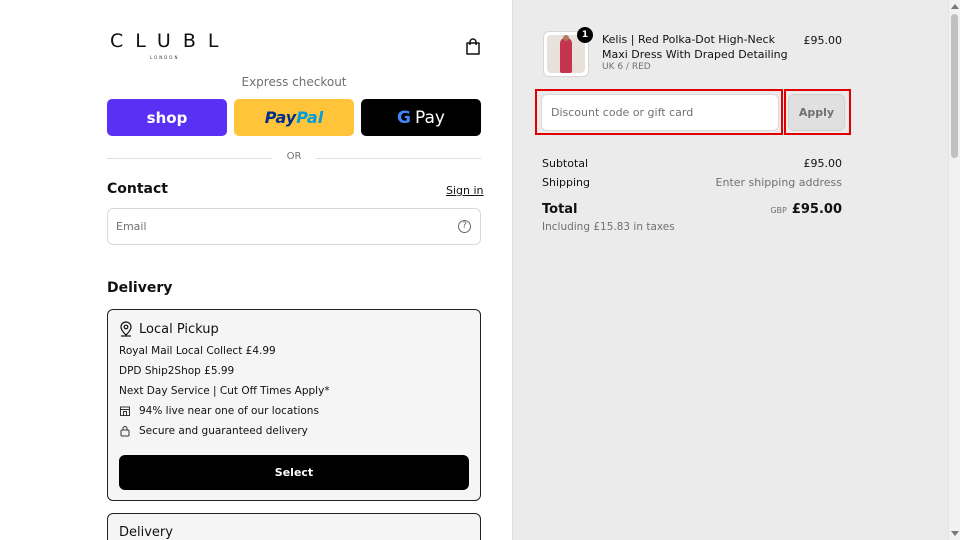 This screenshot has height=540, width=960. I want to click on total-value: £95.00, so click(816, 209).